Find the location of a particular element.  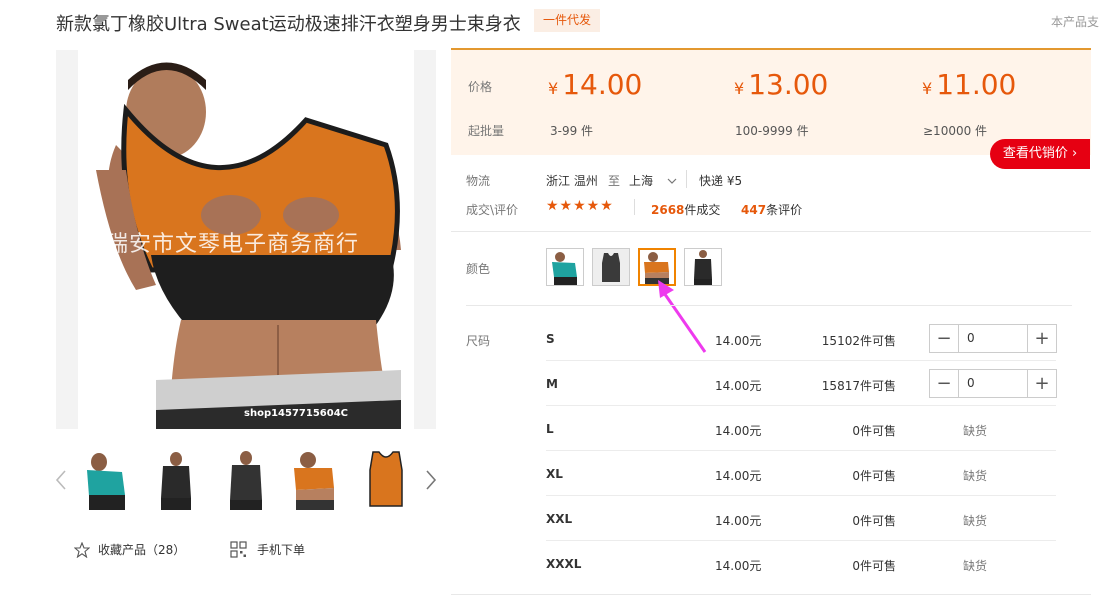

sold-count: 2668 is located at coordinates (668, 210).